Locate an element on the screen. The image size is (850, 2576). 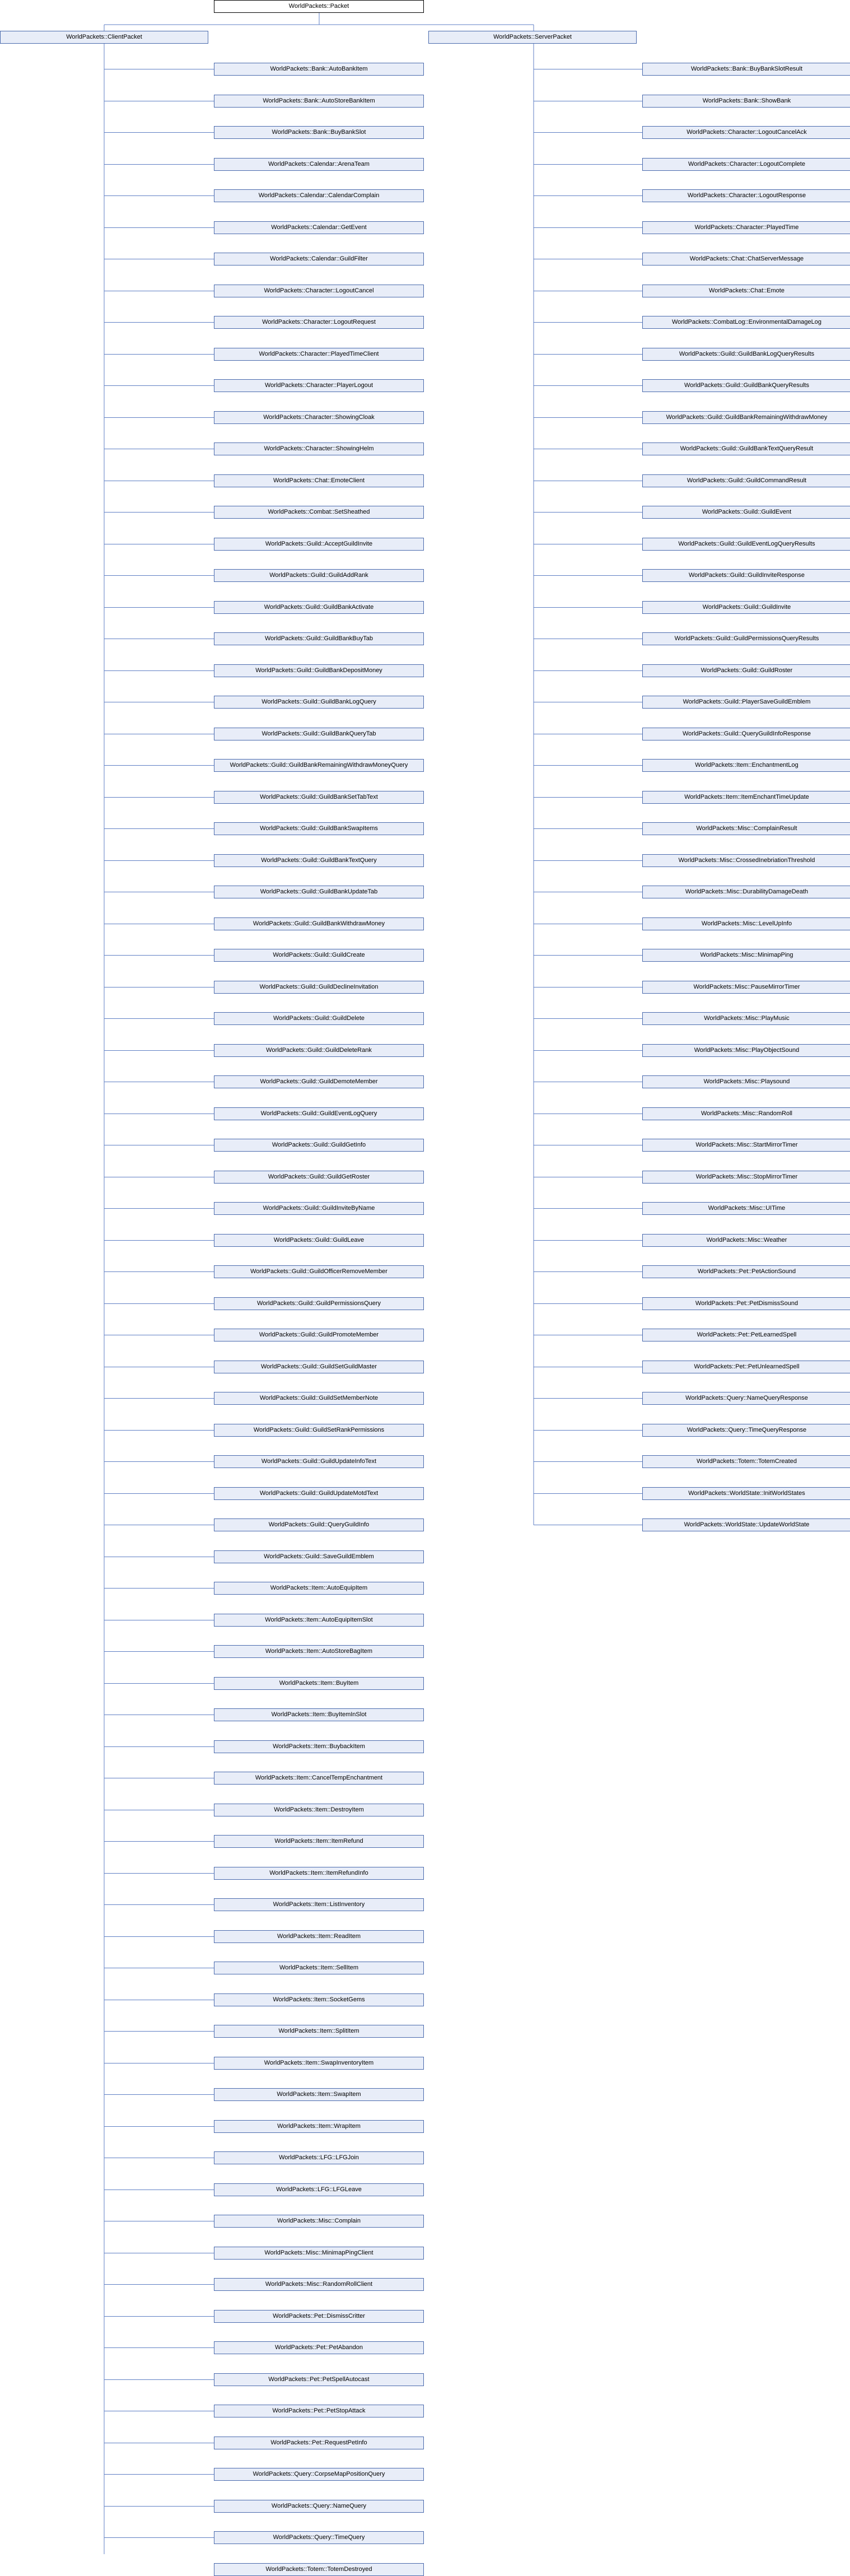
client-child-node: WorldPackets::Pet::RequestPetInfo is located at coordinates (319, 2443).